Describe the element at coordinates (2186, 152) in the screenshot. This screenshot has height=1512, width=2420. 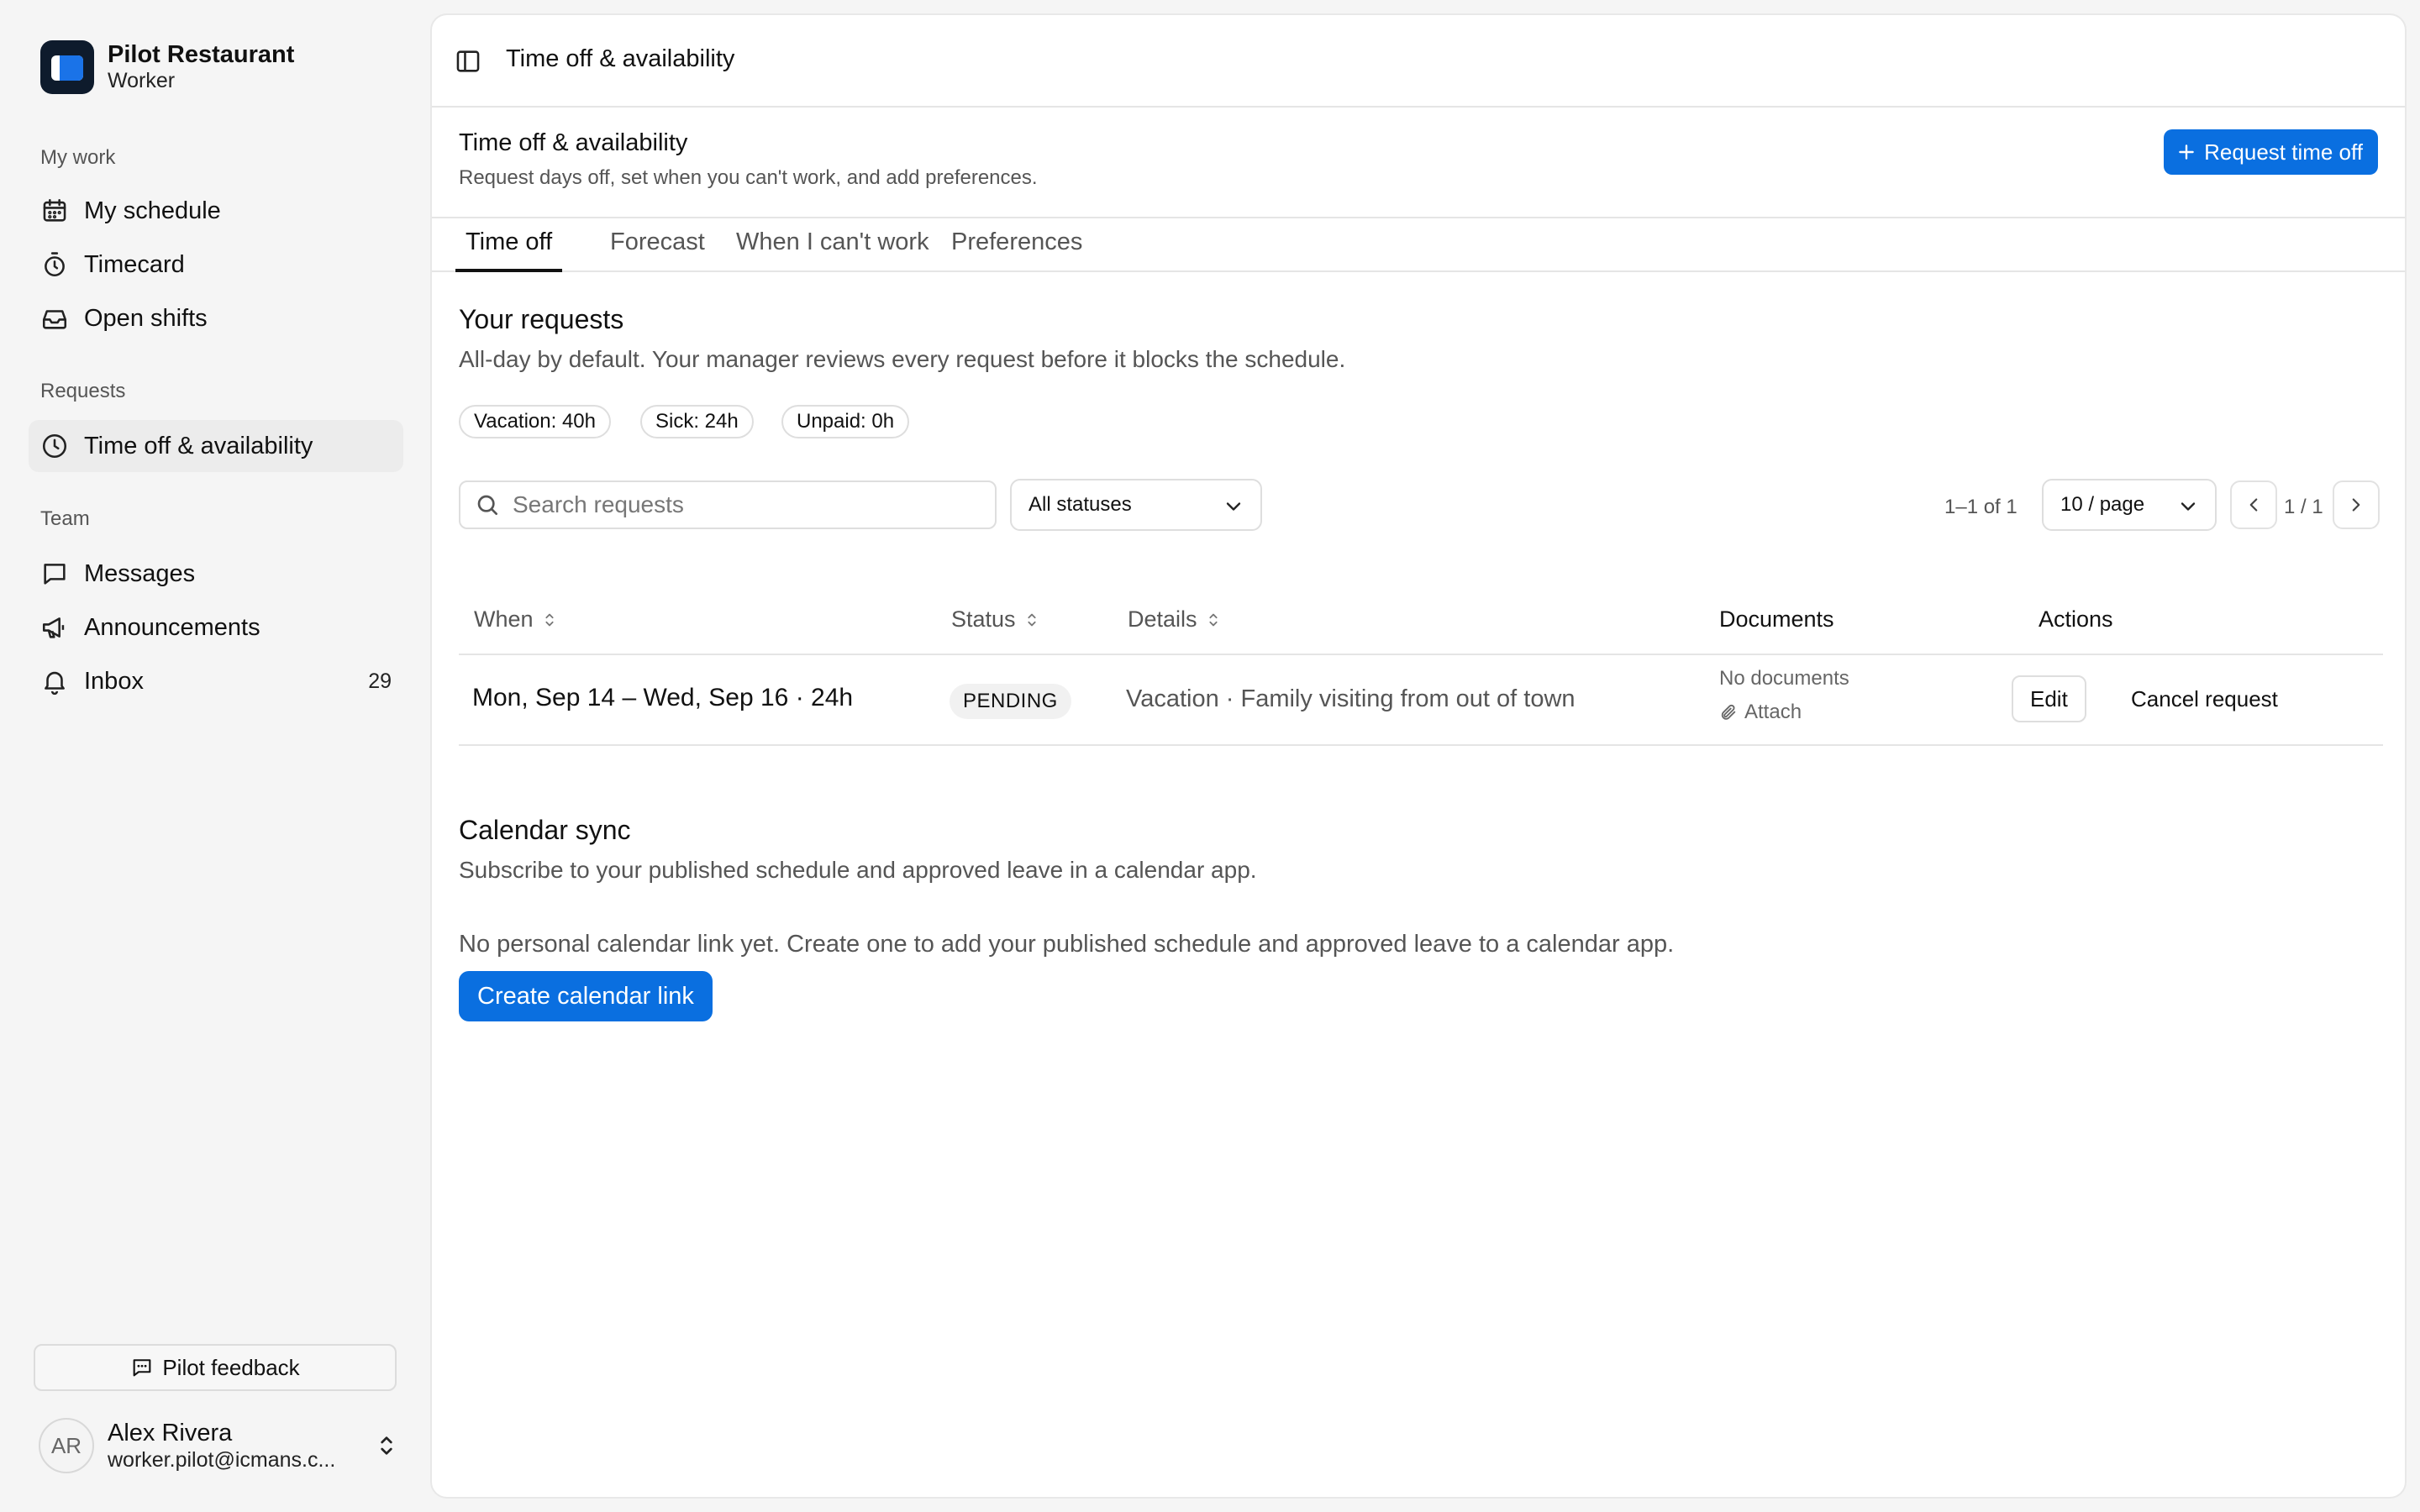
I see `plus-icon` at that location.